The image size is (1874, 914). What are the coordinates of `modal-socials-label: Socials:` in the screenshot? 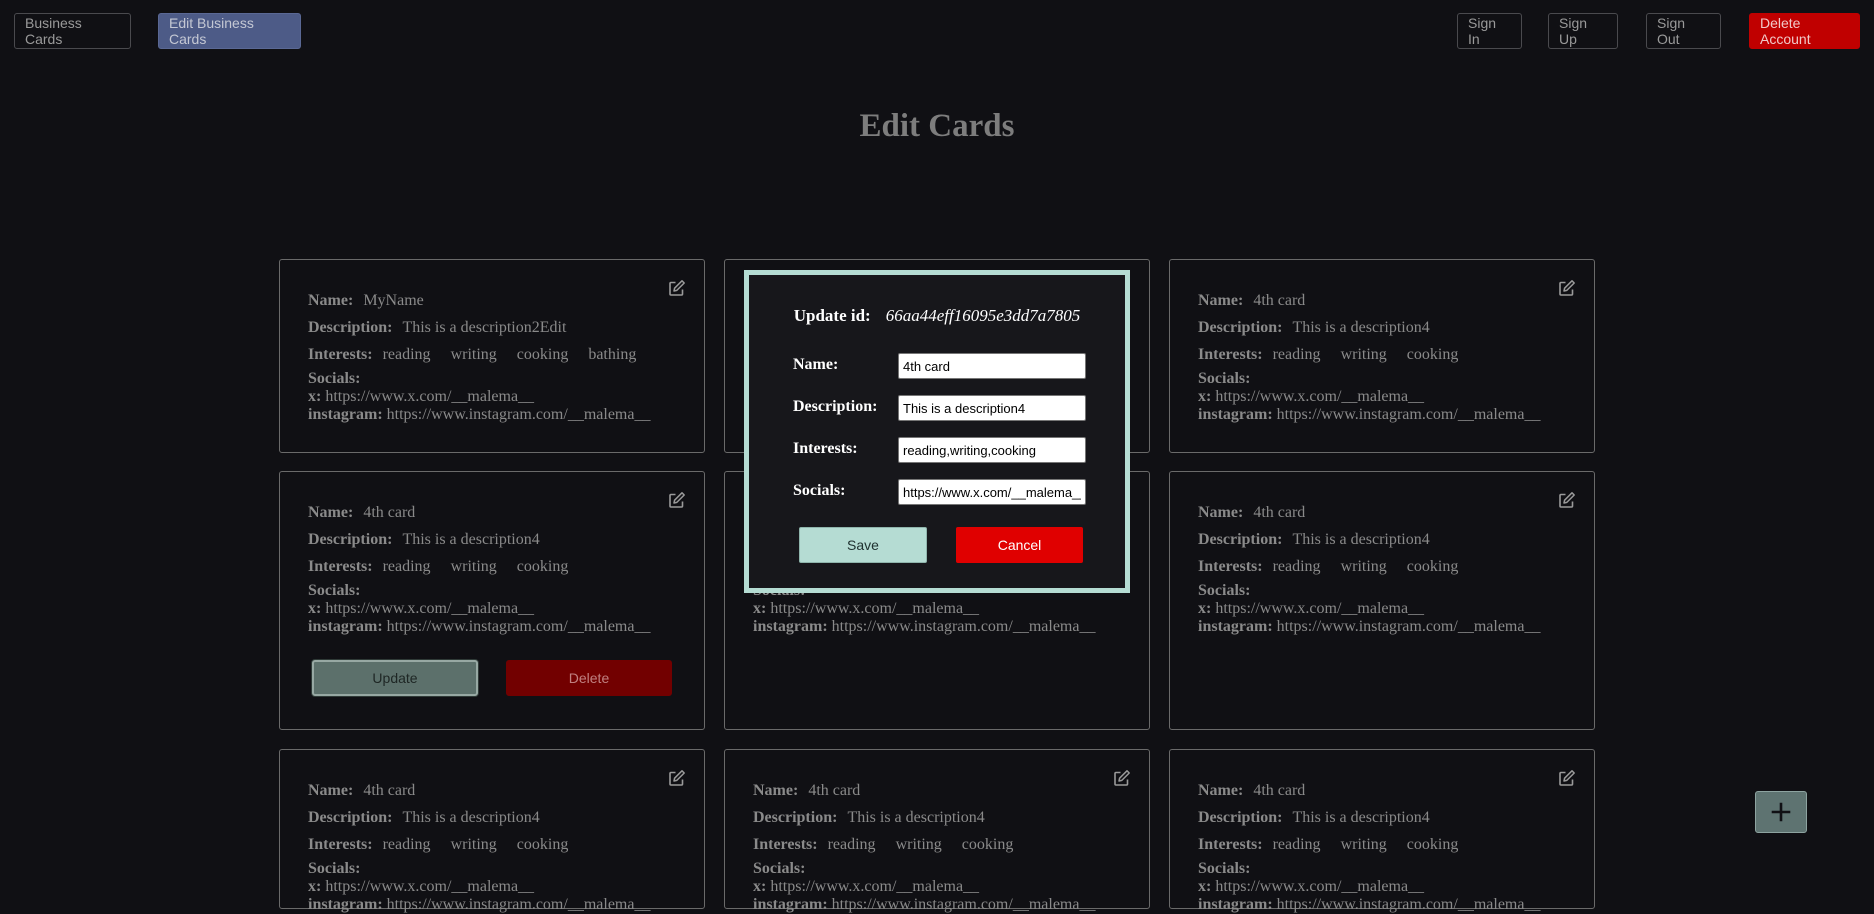 It's located at (819, 490).